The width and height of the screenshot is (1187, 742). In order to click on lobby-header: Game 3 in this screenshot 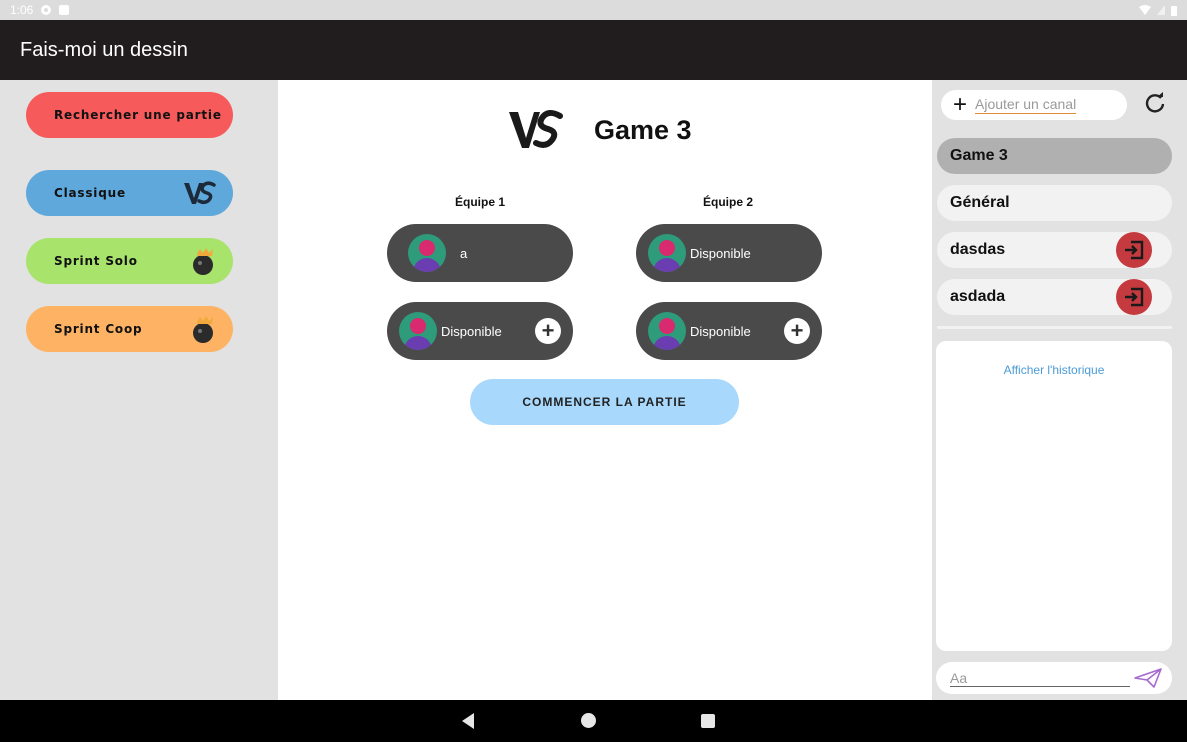, I will do `click(600, 130)`.